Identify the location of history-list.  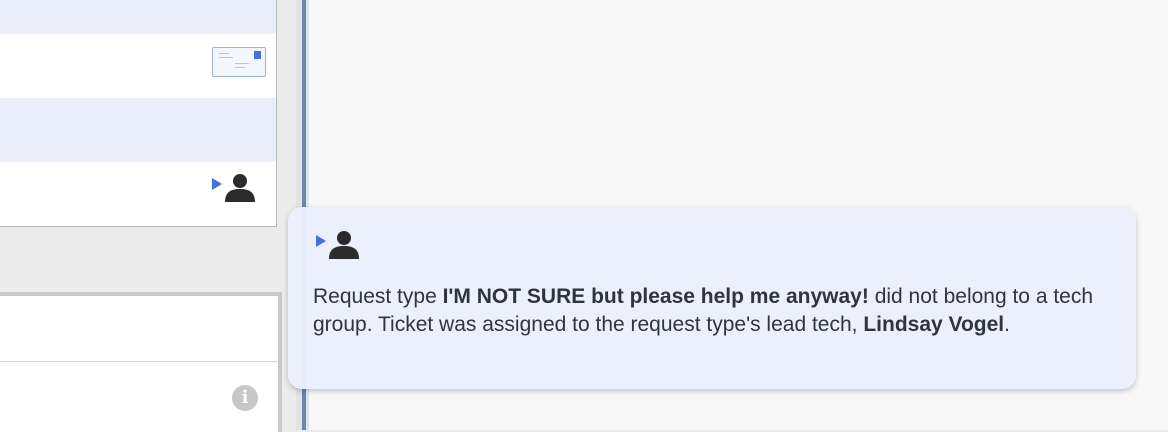
(138, 113).